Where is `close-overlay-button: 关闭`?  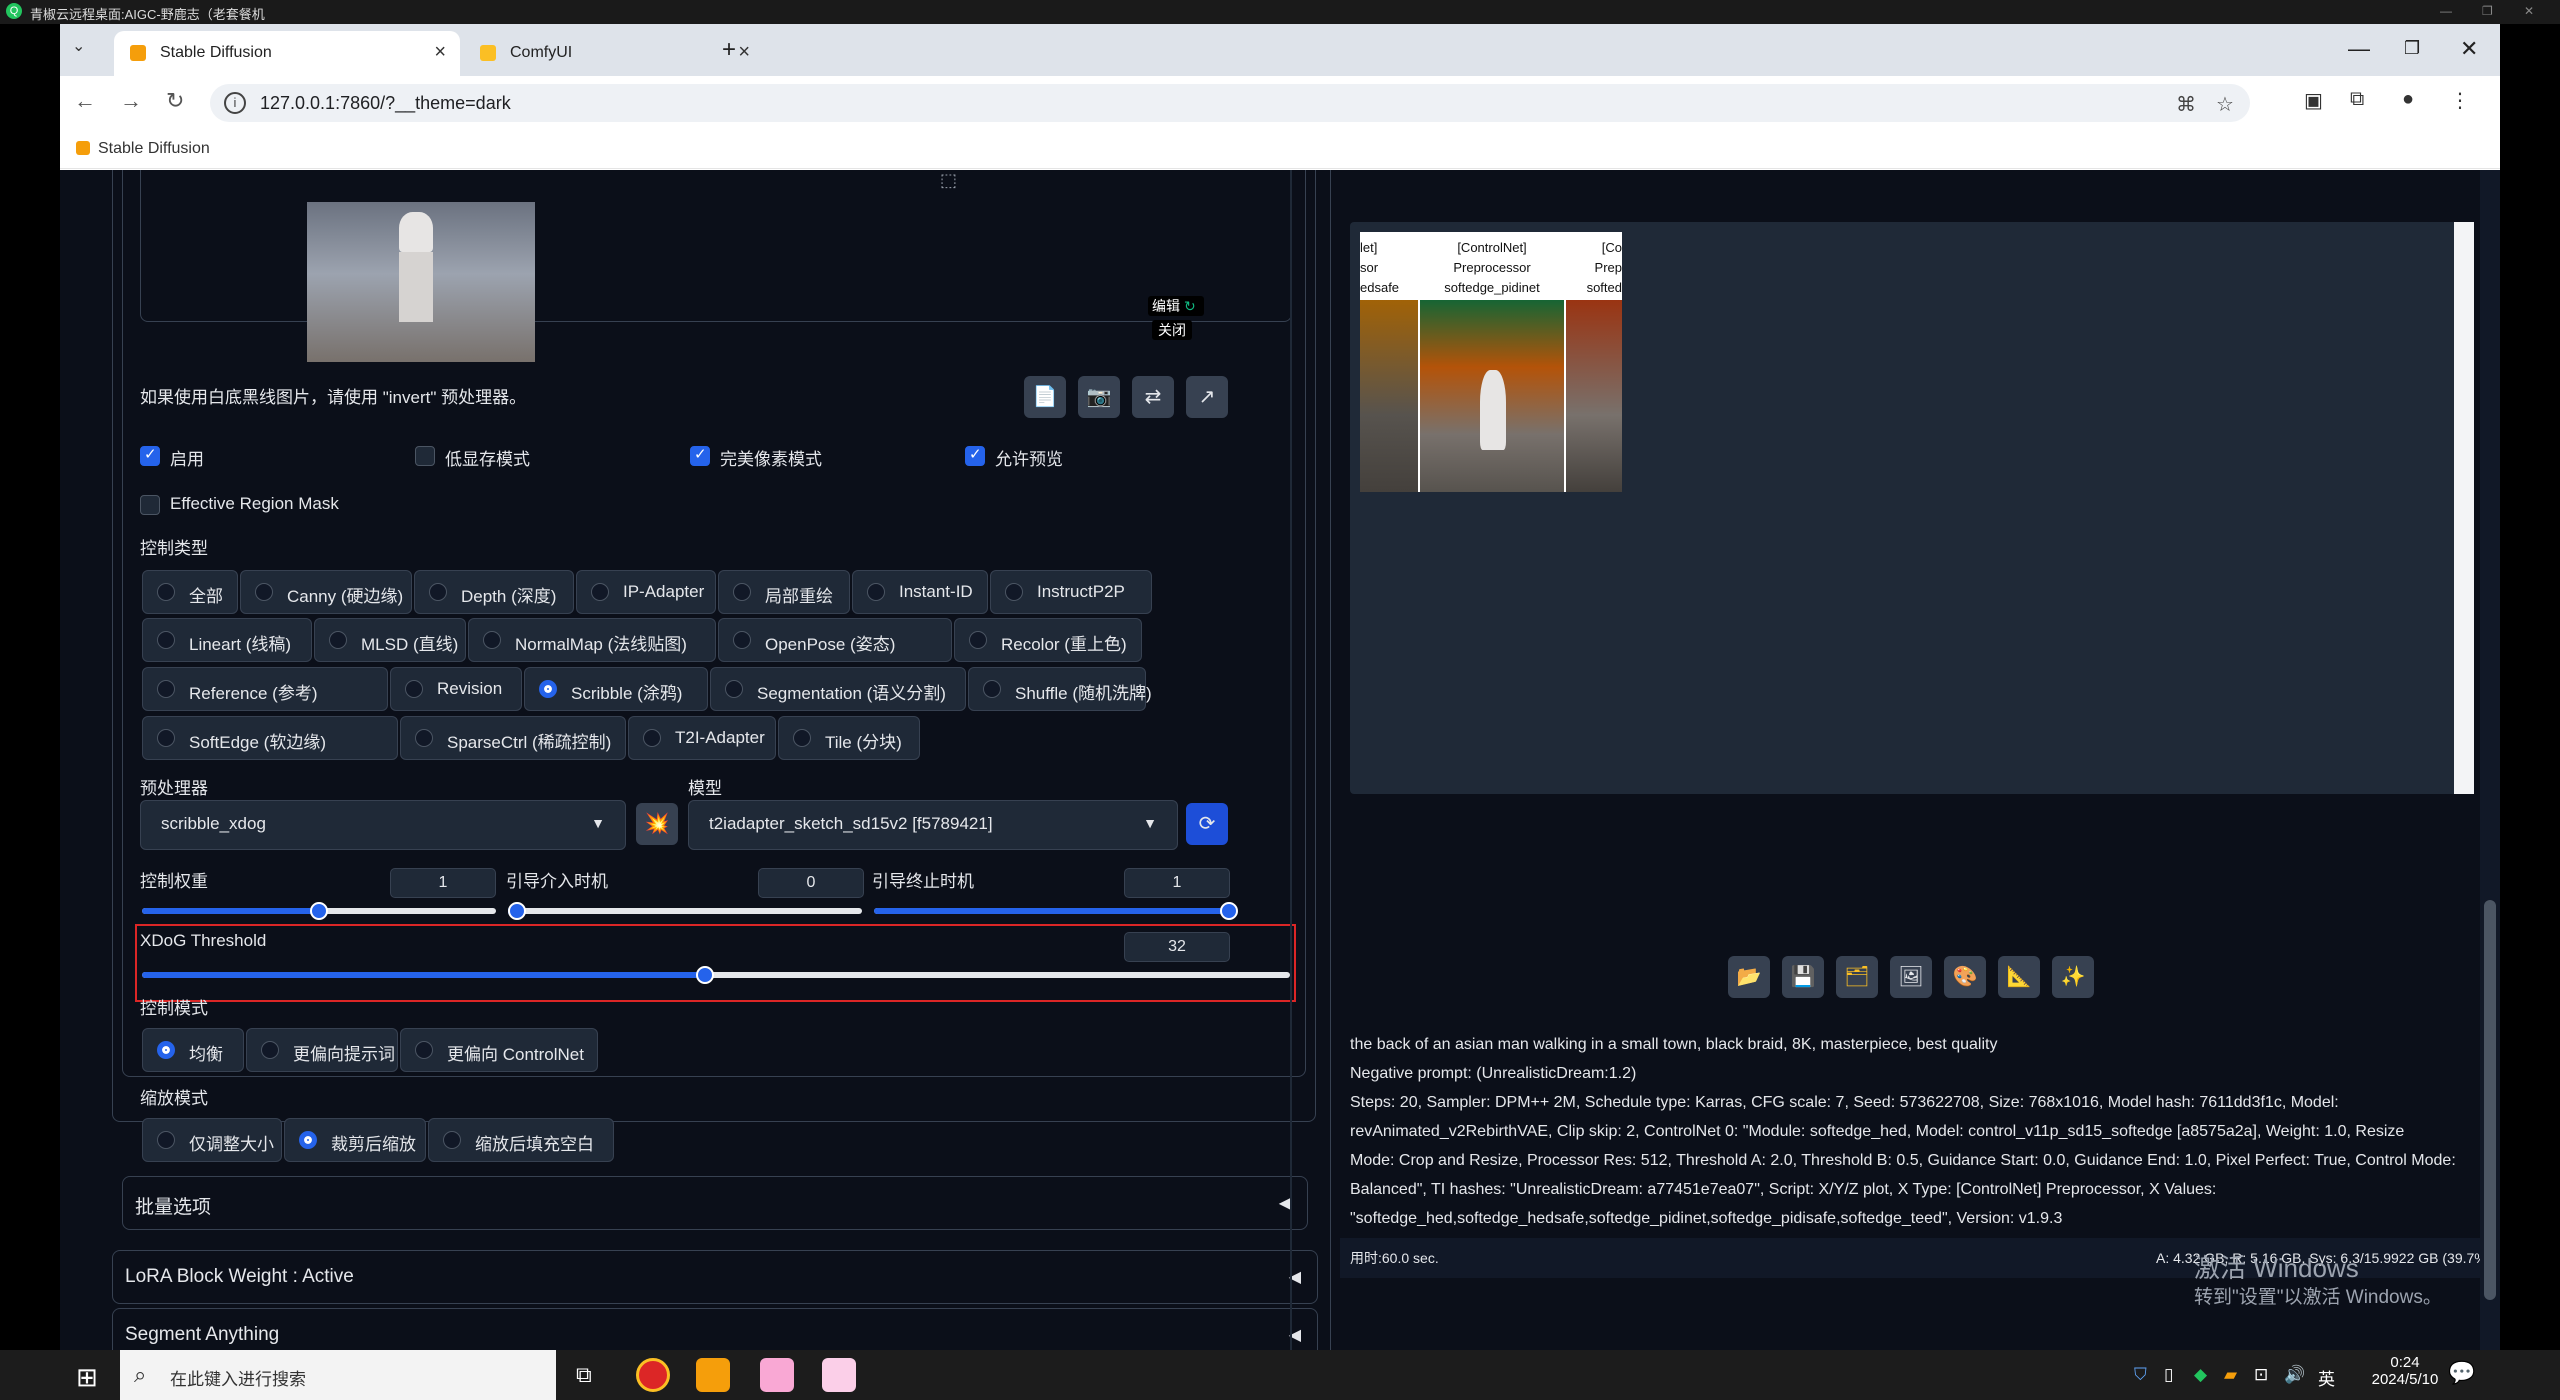 close-overlay-button: 关闭 is located at coordinates (1172, 330).